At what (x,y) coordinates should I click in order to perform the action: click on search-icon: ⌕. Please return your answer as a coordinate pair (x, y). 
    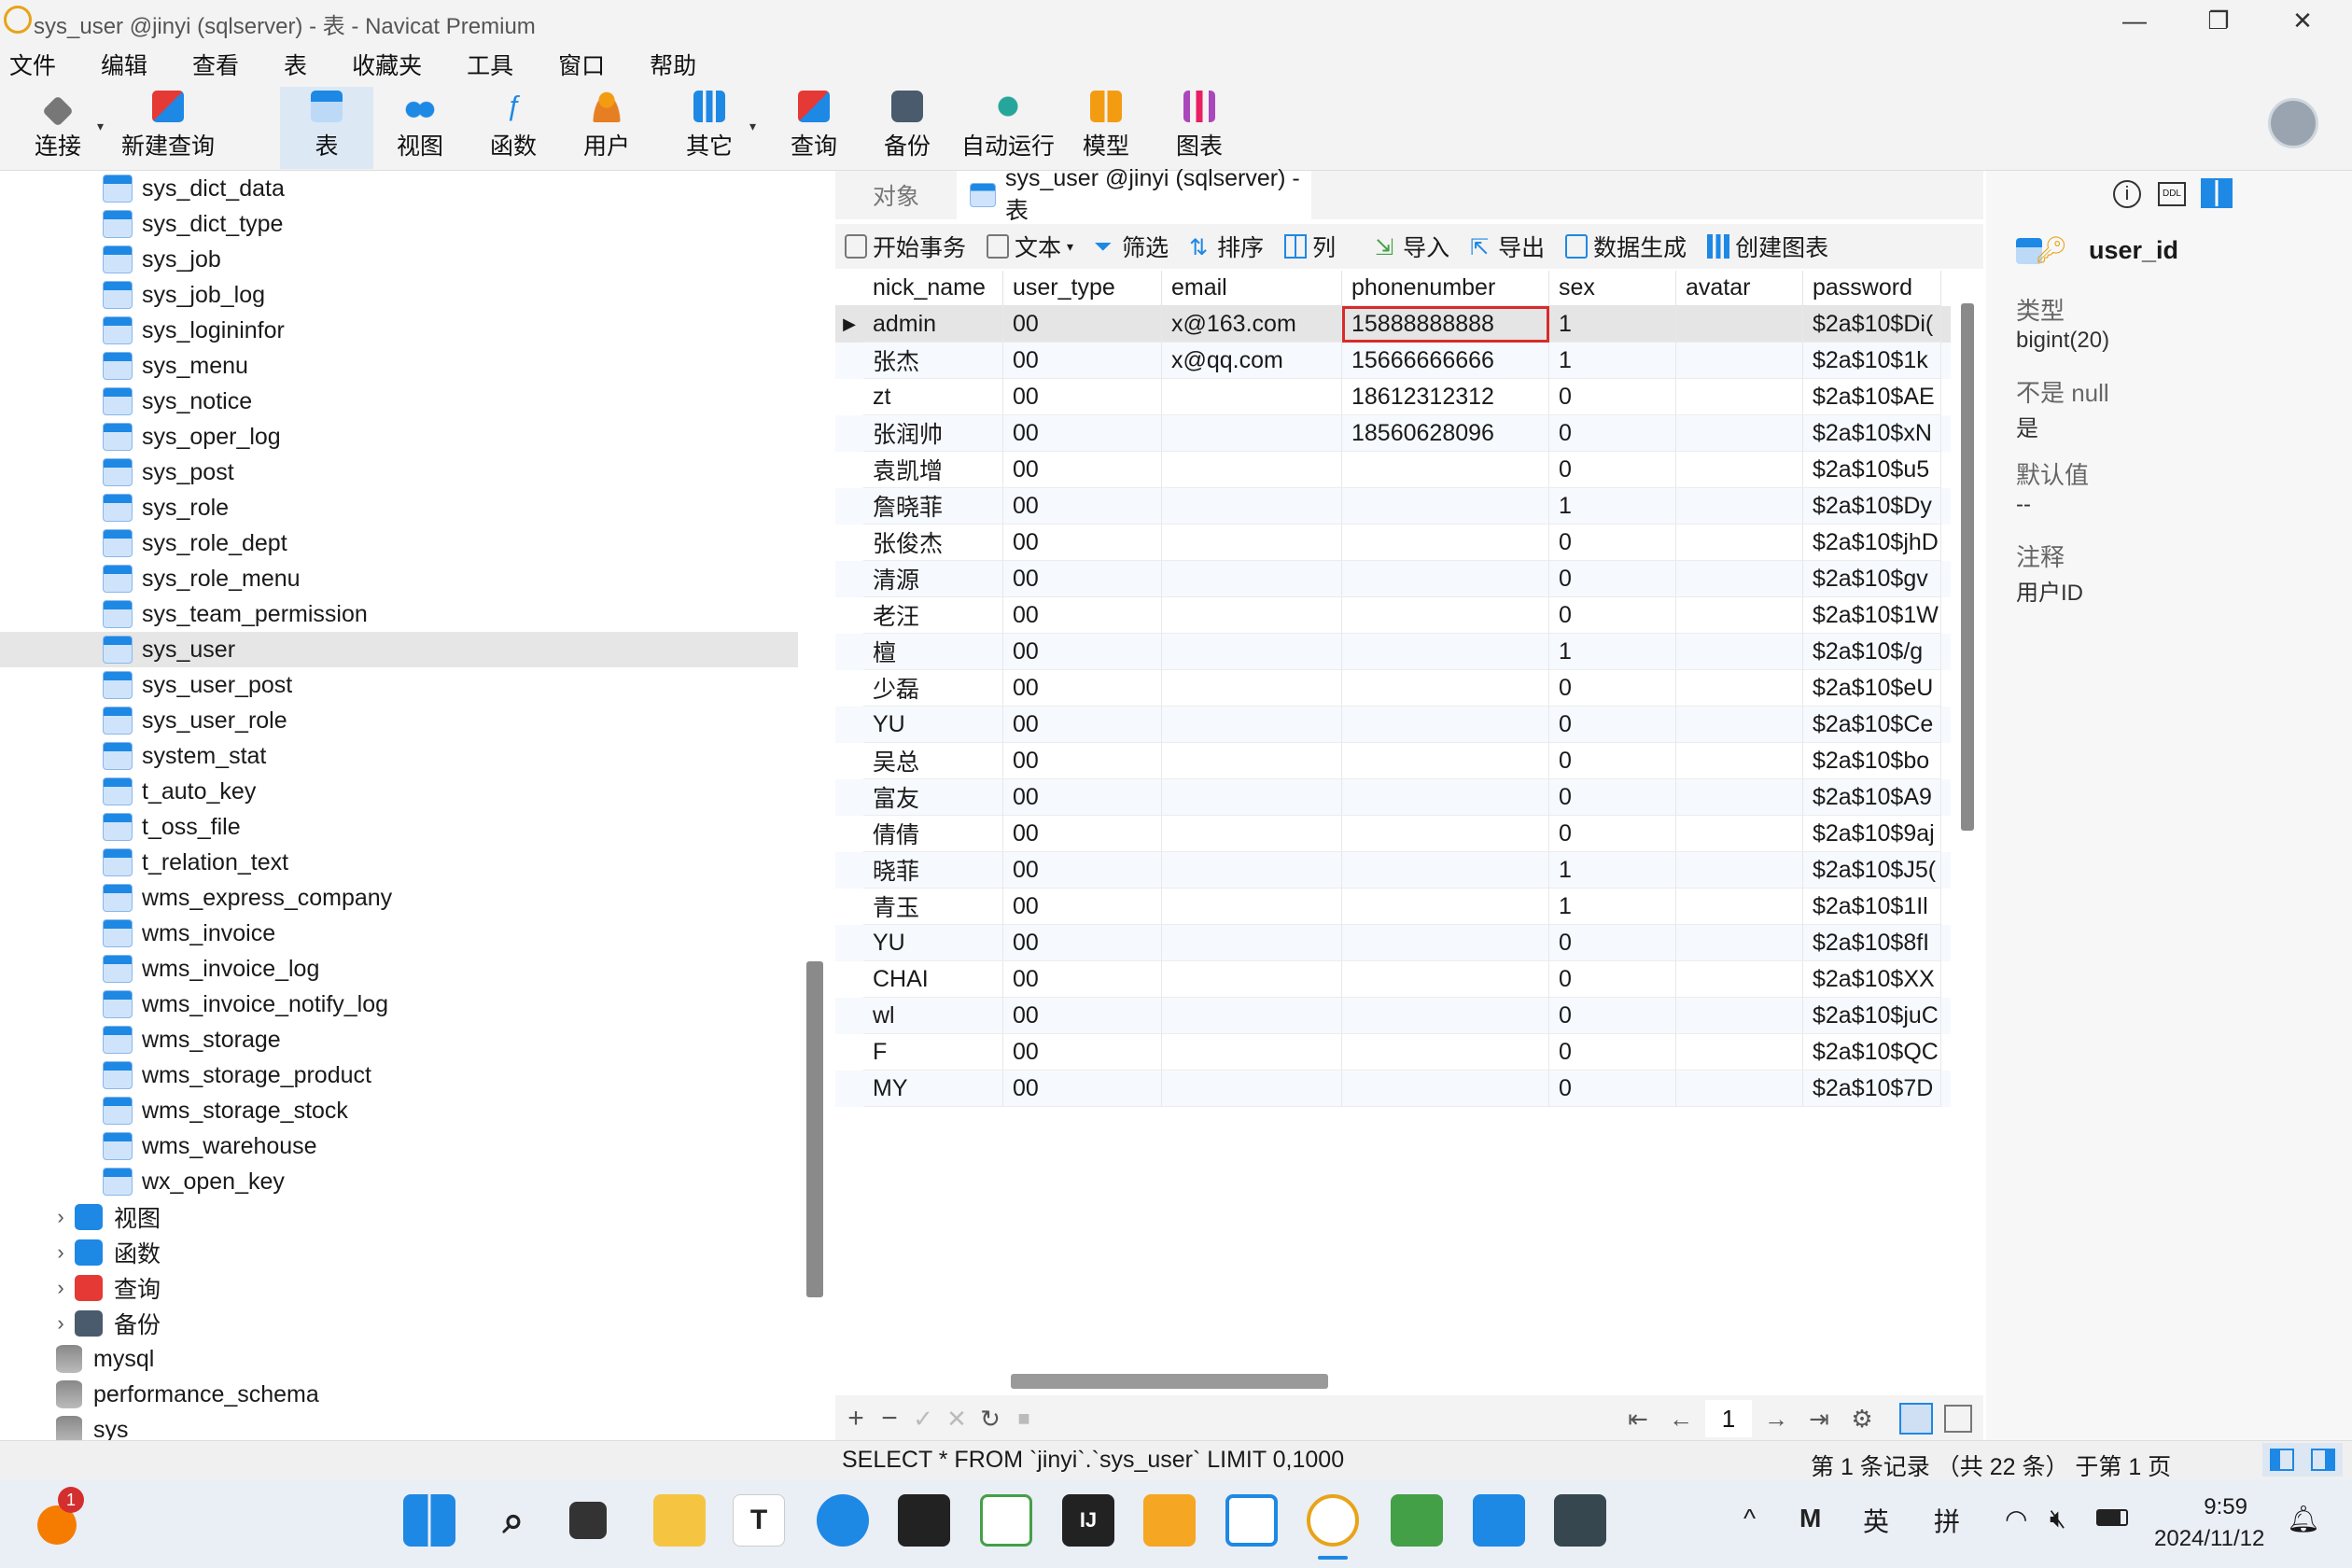
    Looking at the image, I should click on (513, 1520).